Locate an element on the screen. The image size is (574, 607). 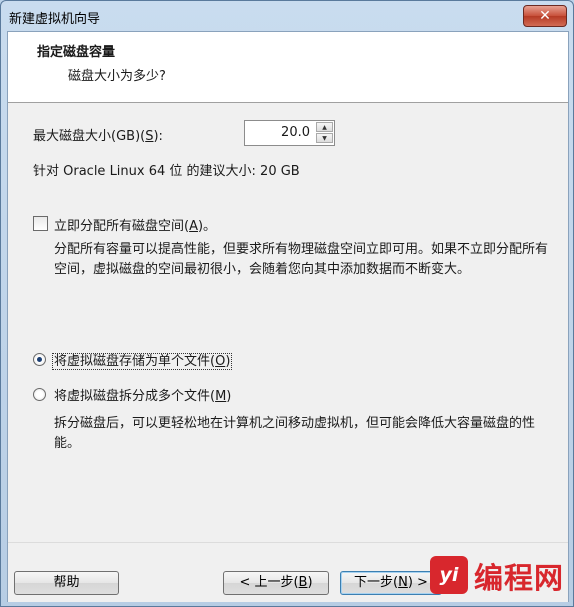
single-file-radio is located at coordinates (39, 359).